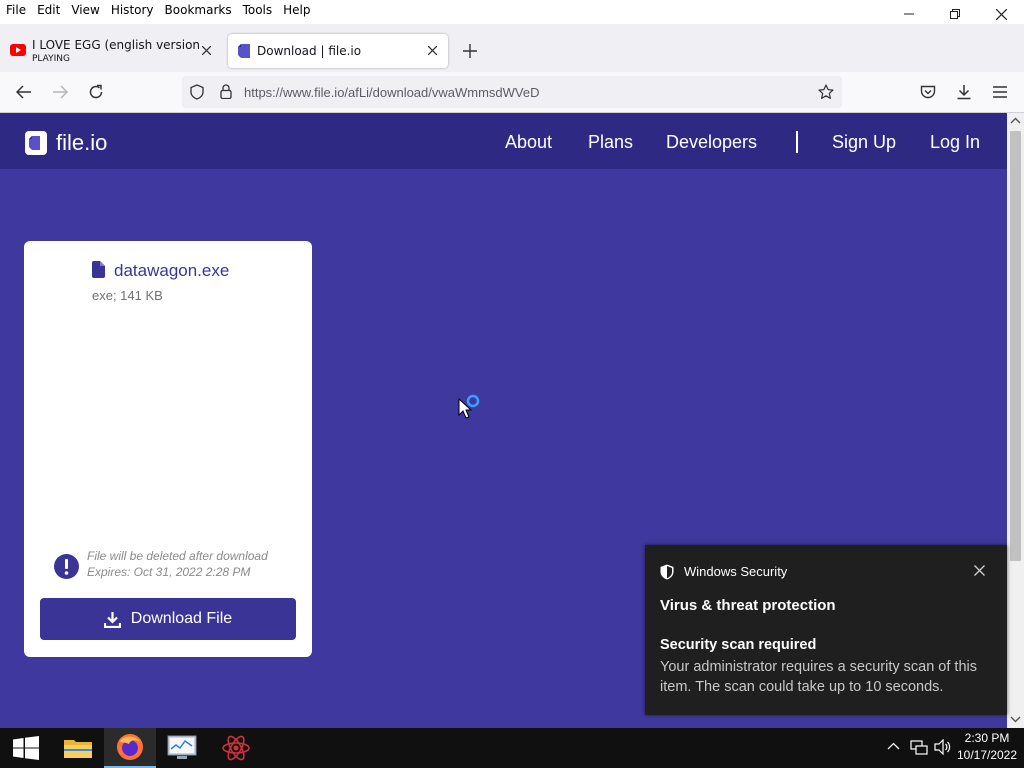 The height and width of the screenshot is (768, 1024). What do you see at coordinates (112, 619) in the screenshot?
I see `download-icon` at bounding box center [112, 619].